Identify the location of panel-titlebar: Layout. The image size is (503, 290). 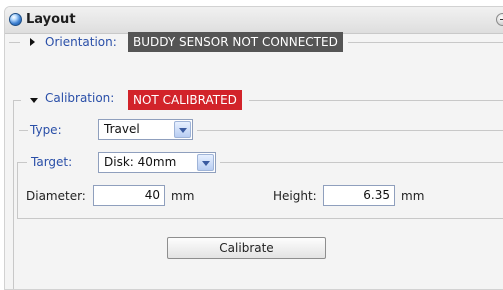
(254, 20).